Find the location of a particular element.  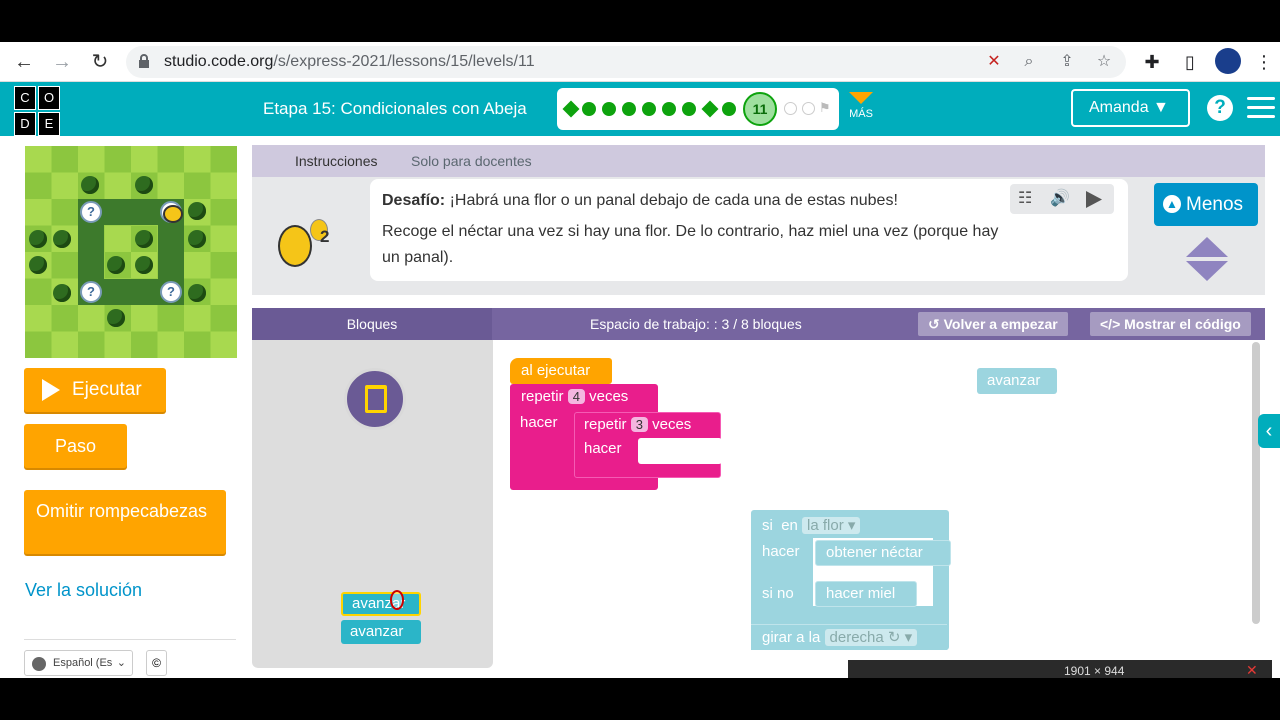

instruction-tabs: Instrucciones Solo para docentes is located at coordinates (758, 162).